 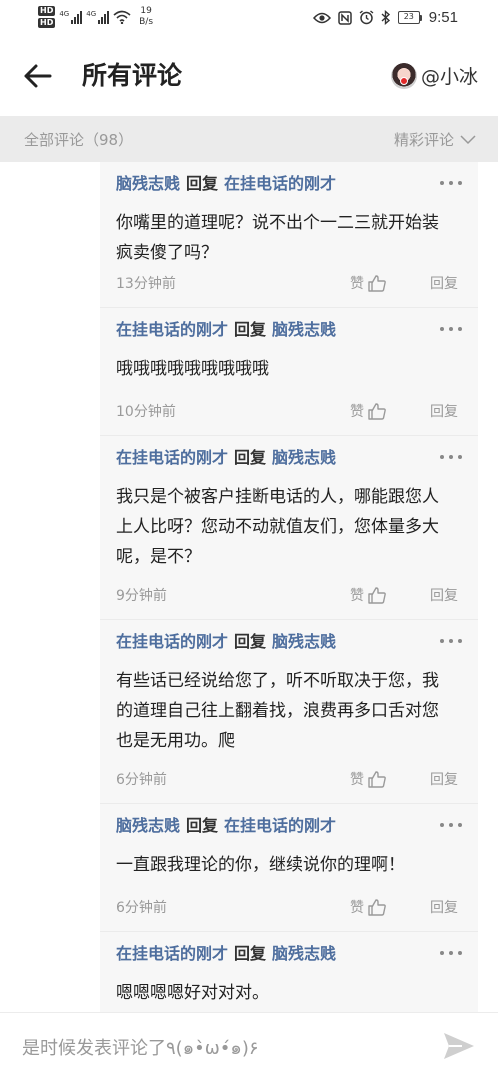 I want to click on comment-item: 在挂电话的刚才 回复 脑残志贱 哦哦哦哦哦哦哦哦哦 10分钟前 赞 回复, so click(x=289, y=372).